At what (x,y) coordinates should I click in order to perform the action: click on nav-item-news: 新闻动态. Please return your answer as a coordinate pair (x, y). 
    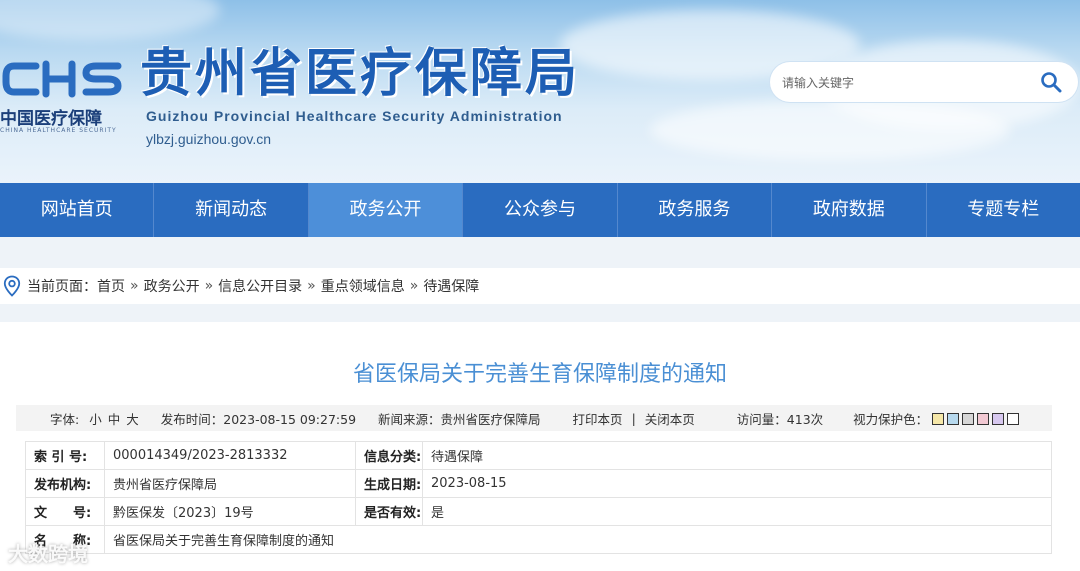
    Looking at the image, I should click on (231, 210).